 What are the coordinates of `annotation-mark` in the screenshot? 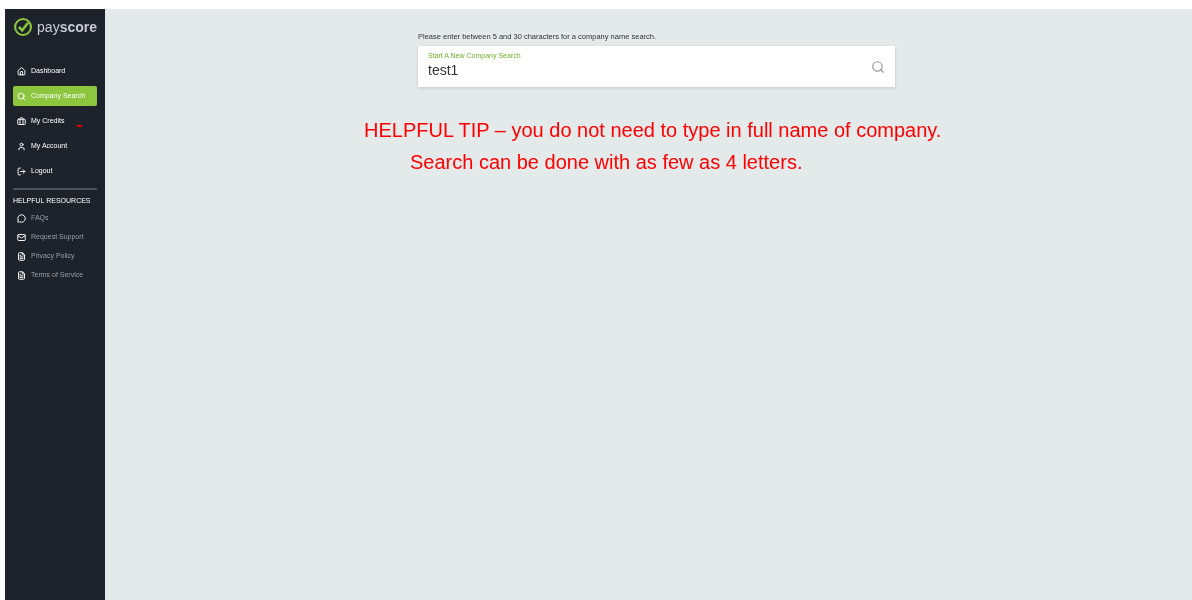 It's located at (79, 126).